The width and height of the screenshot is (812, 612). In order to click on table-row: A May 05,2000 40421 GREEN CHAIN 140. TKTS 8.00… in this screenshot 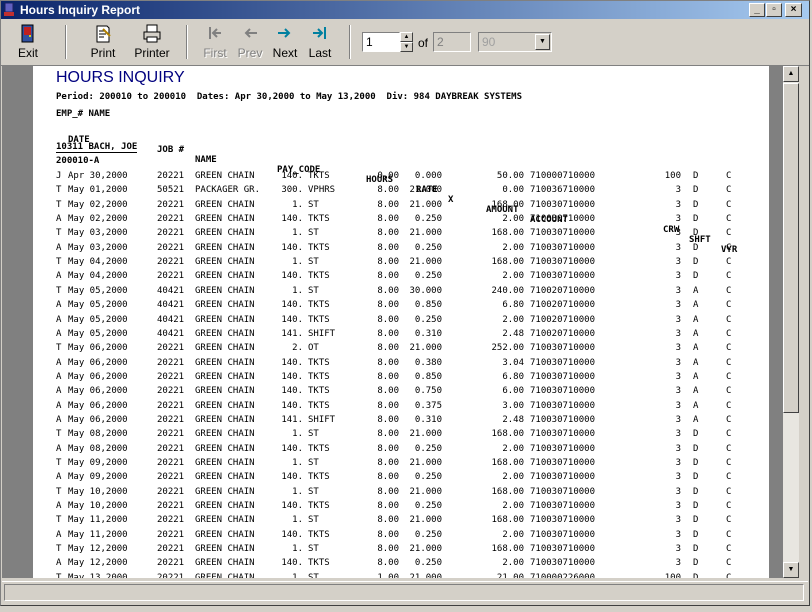, I will do `click(401, 321)`.